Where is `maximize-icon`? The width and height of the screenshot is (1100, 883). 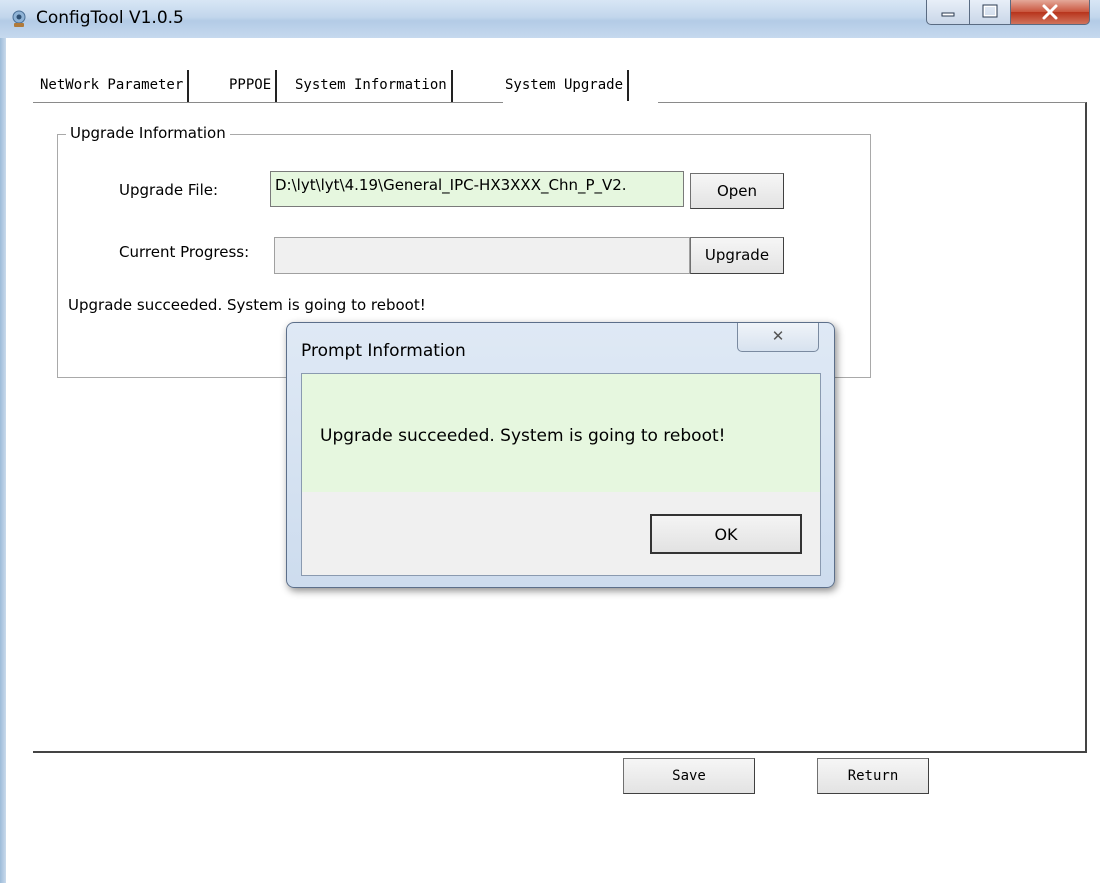 maximize-icon is located at coordinates (990, 11).